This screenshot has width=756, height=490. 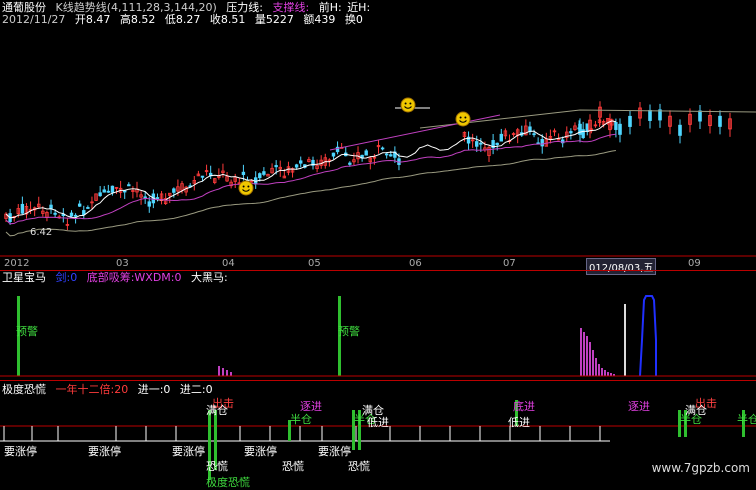 What do you see at coordinates (625, 340) in the screenshot?
I see `white-marker-bar` at bounding box center [625, 340].